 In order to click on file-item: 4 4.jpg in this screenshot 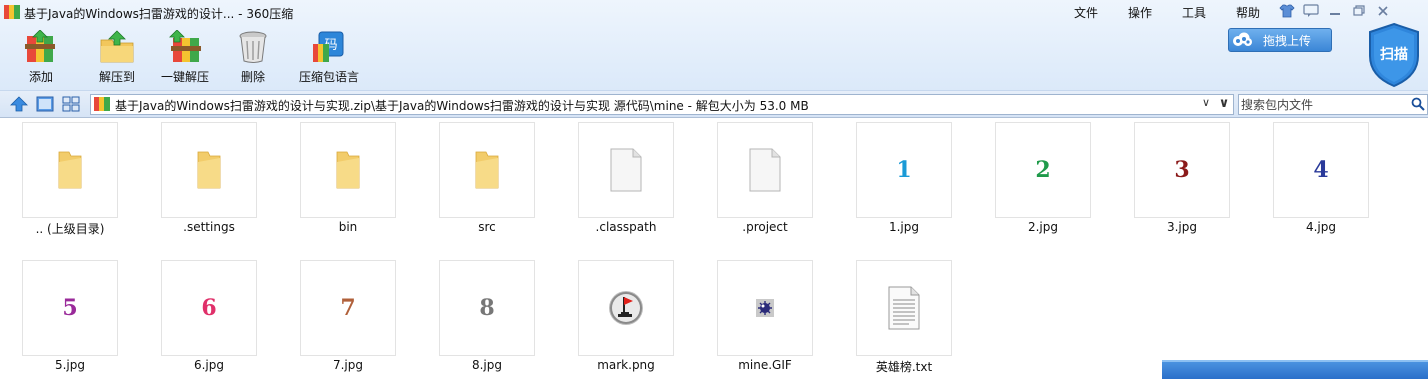, I will do `click(1313, 183)`.